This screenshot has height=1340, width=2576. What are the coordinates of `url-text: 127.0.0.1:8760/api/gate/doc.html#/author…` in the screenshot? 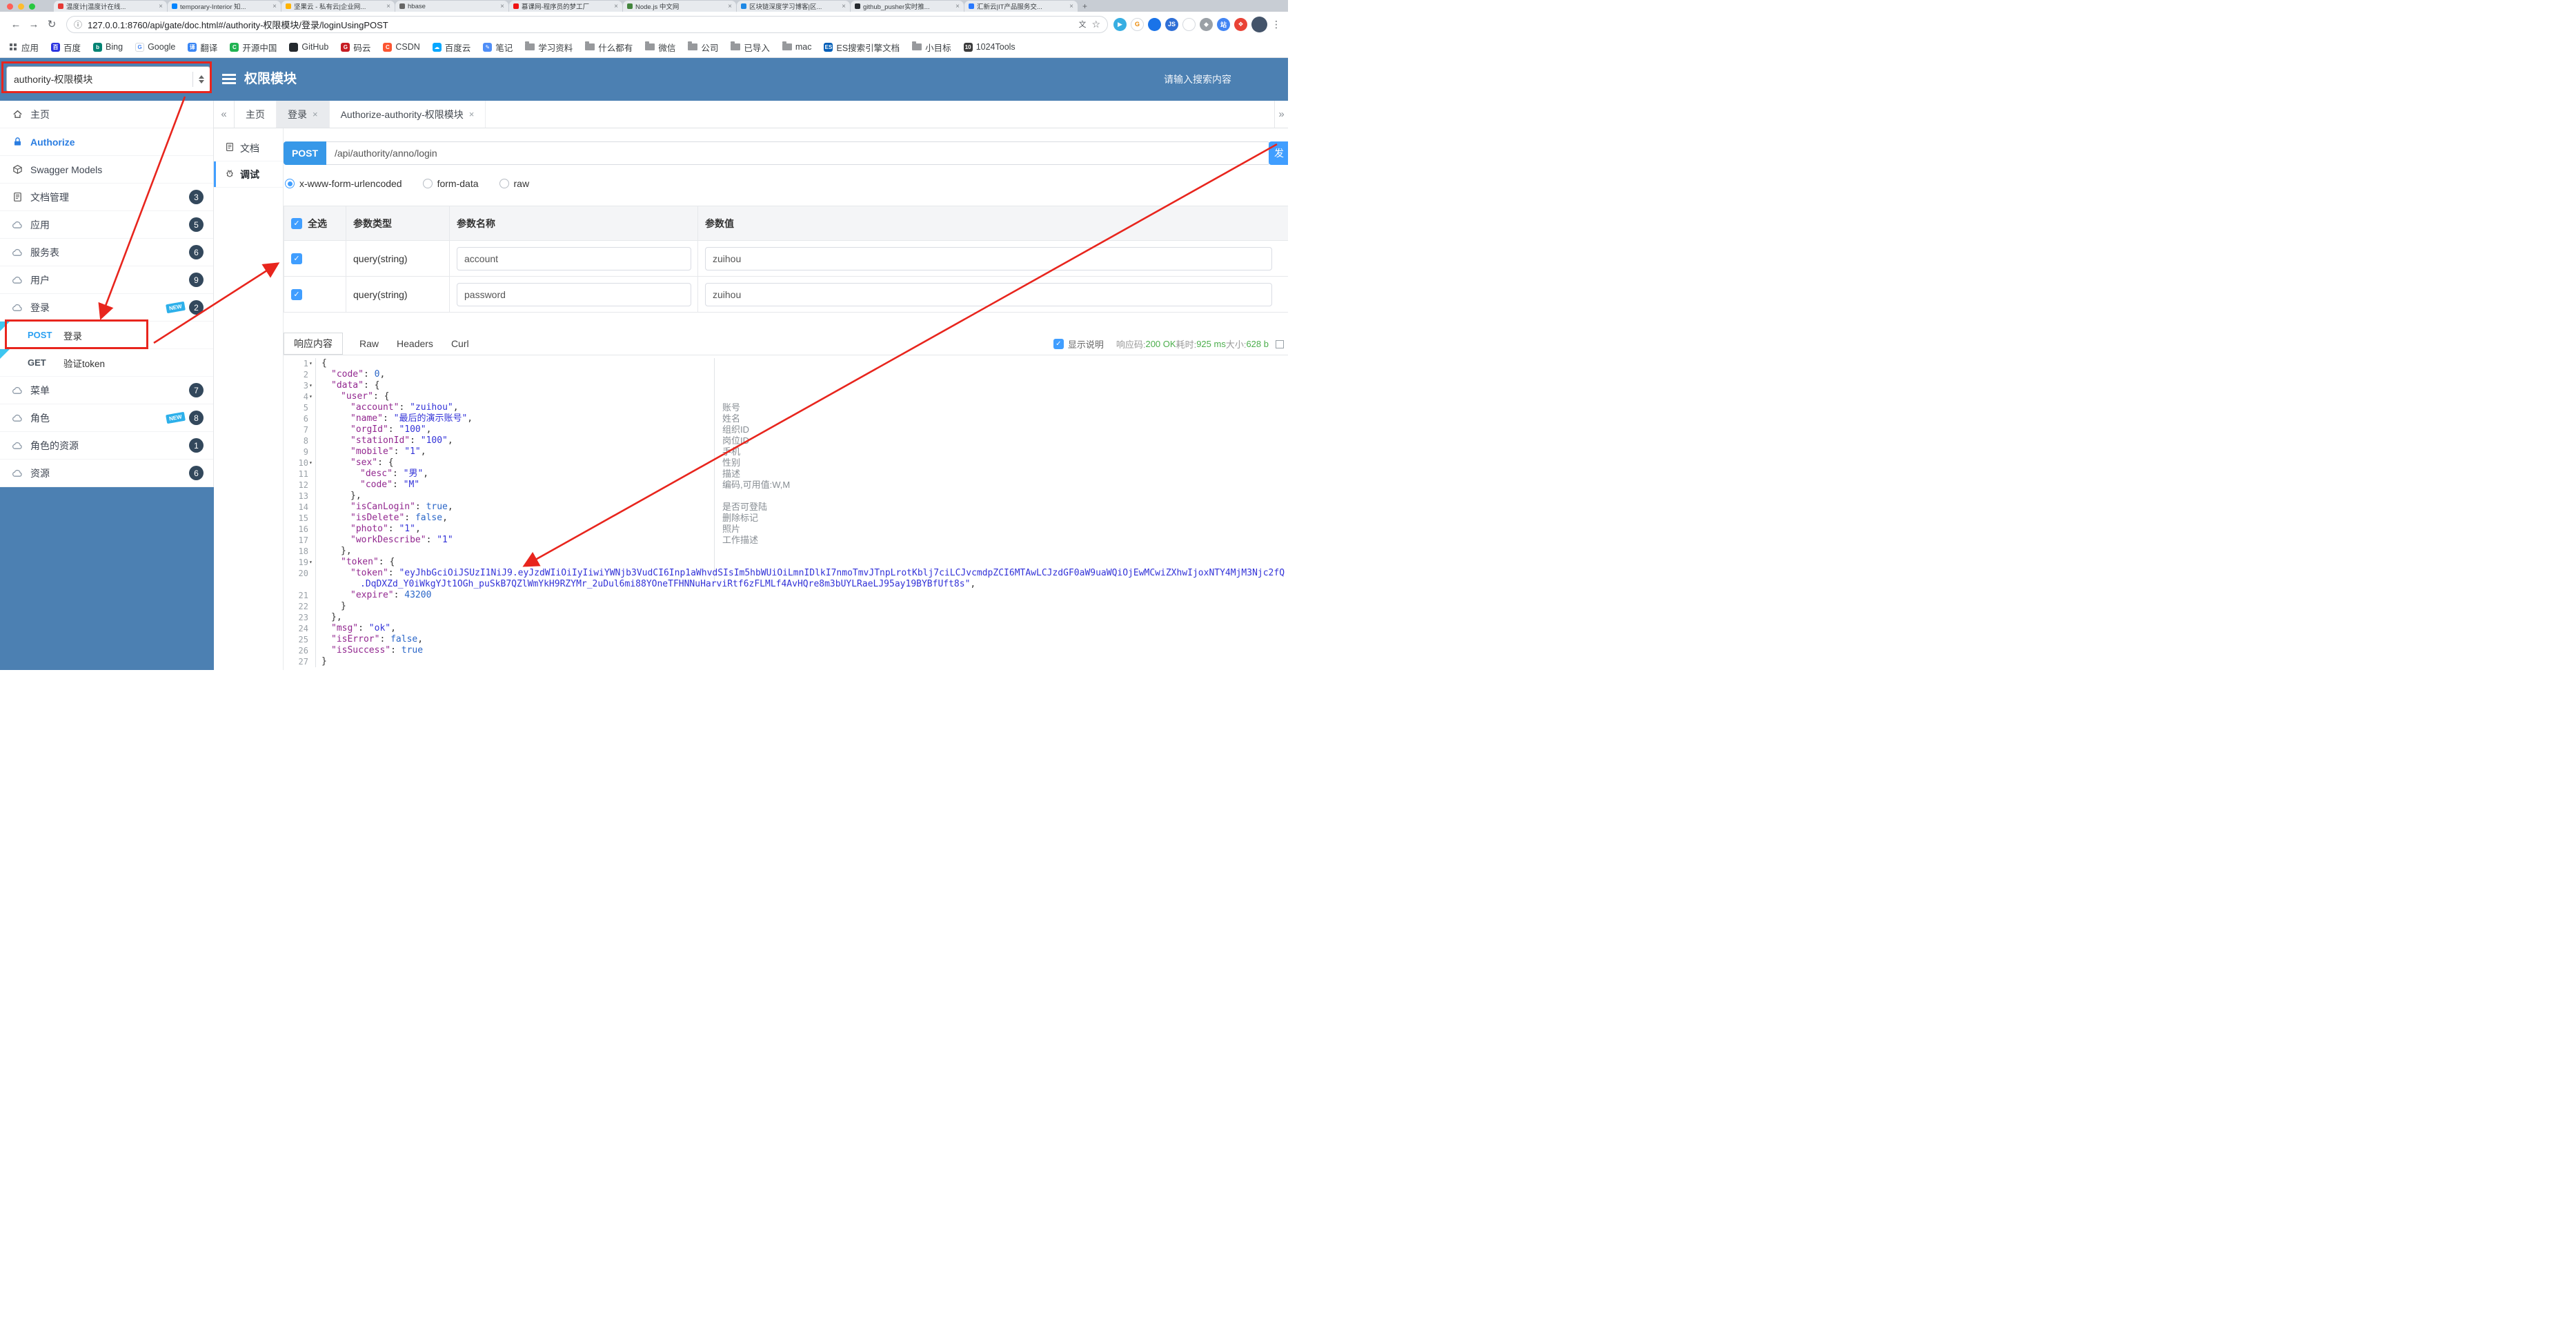 It's located at (580, 24).